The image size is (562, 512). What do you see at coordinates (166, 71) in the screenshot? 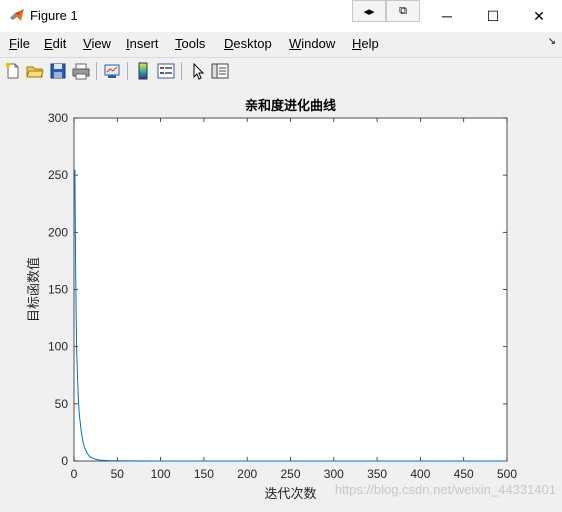
I see `legend-icon` at bounding box center [166, 71].